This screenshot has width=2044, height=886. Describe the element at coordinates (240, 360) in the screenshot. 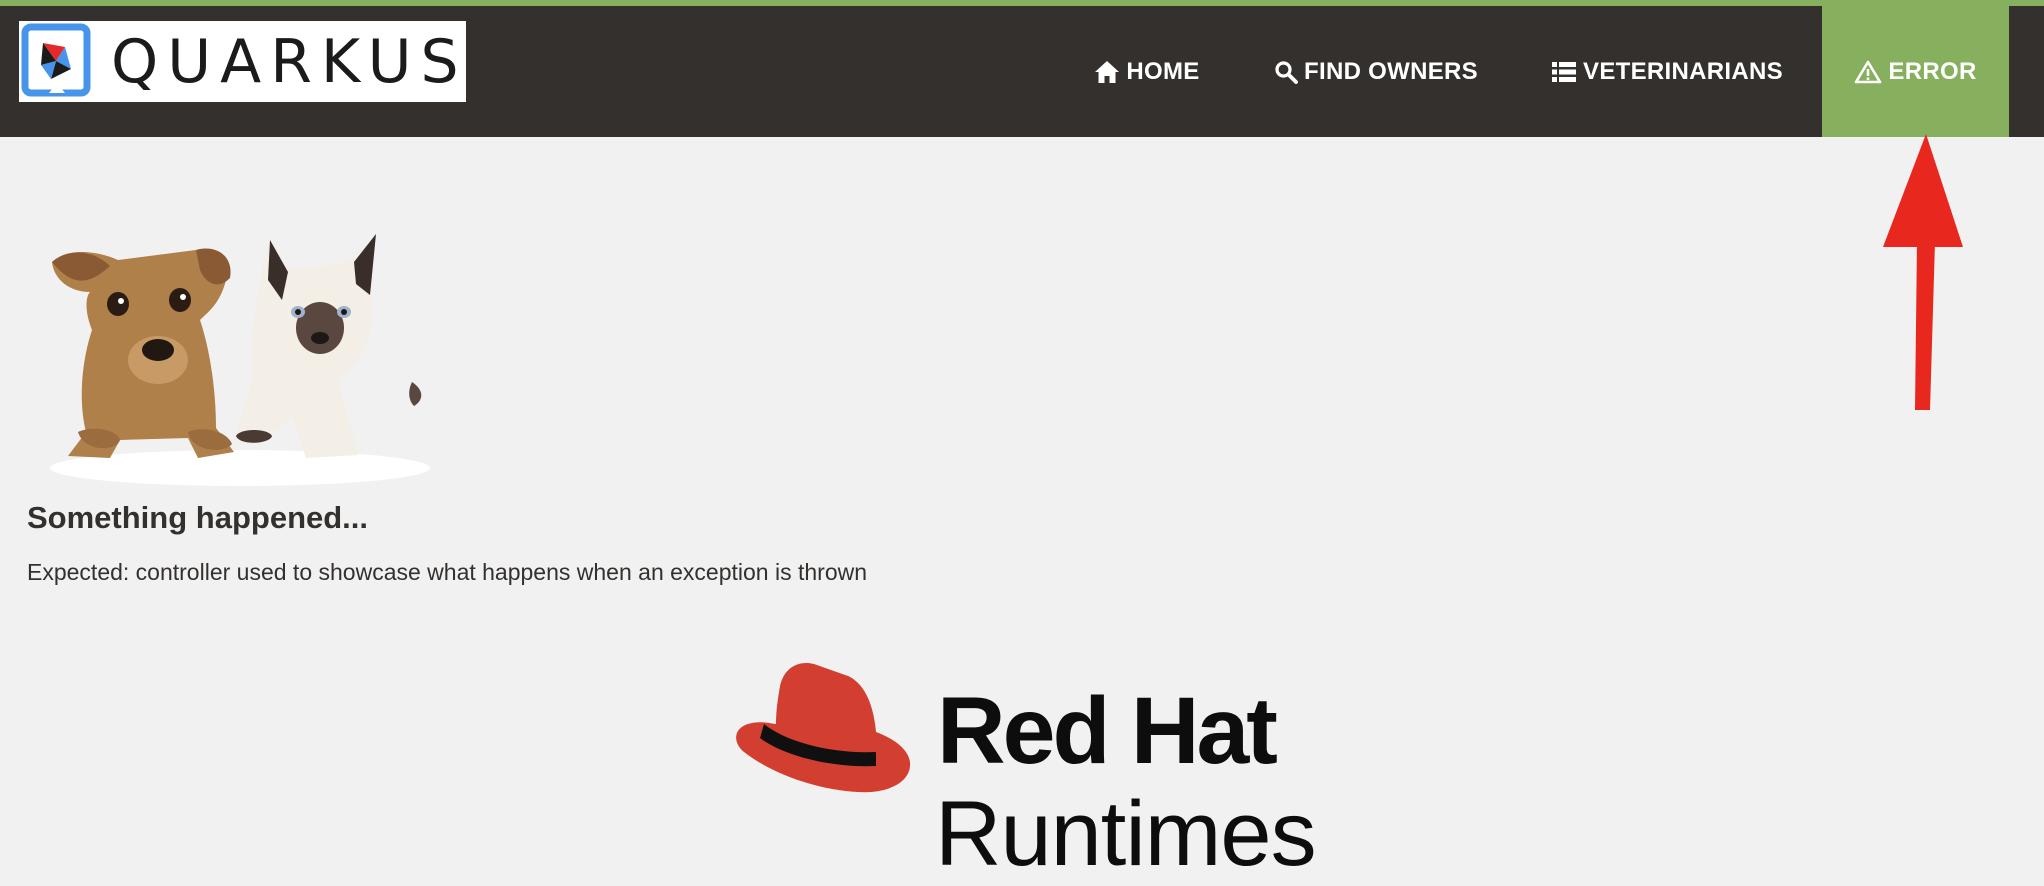

I see `pets-illustration` at that location.